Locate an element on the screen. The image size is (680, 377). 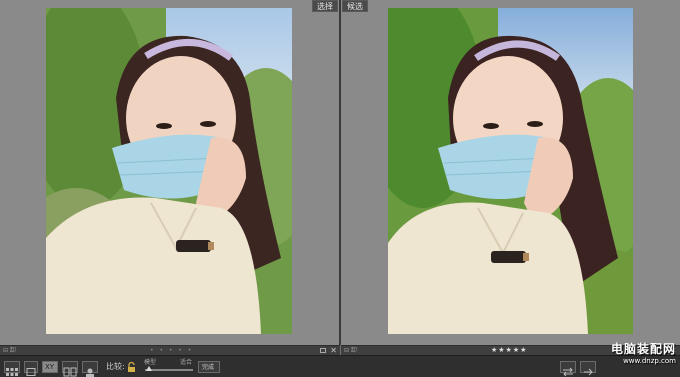
candidate-tag: 候选 is located at coordinates (355, 6).